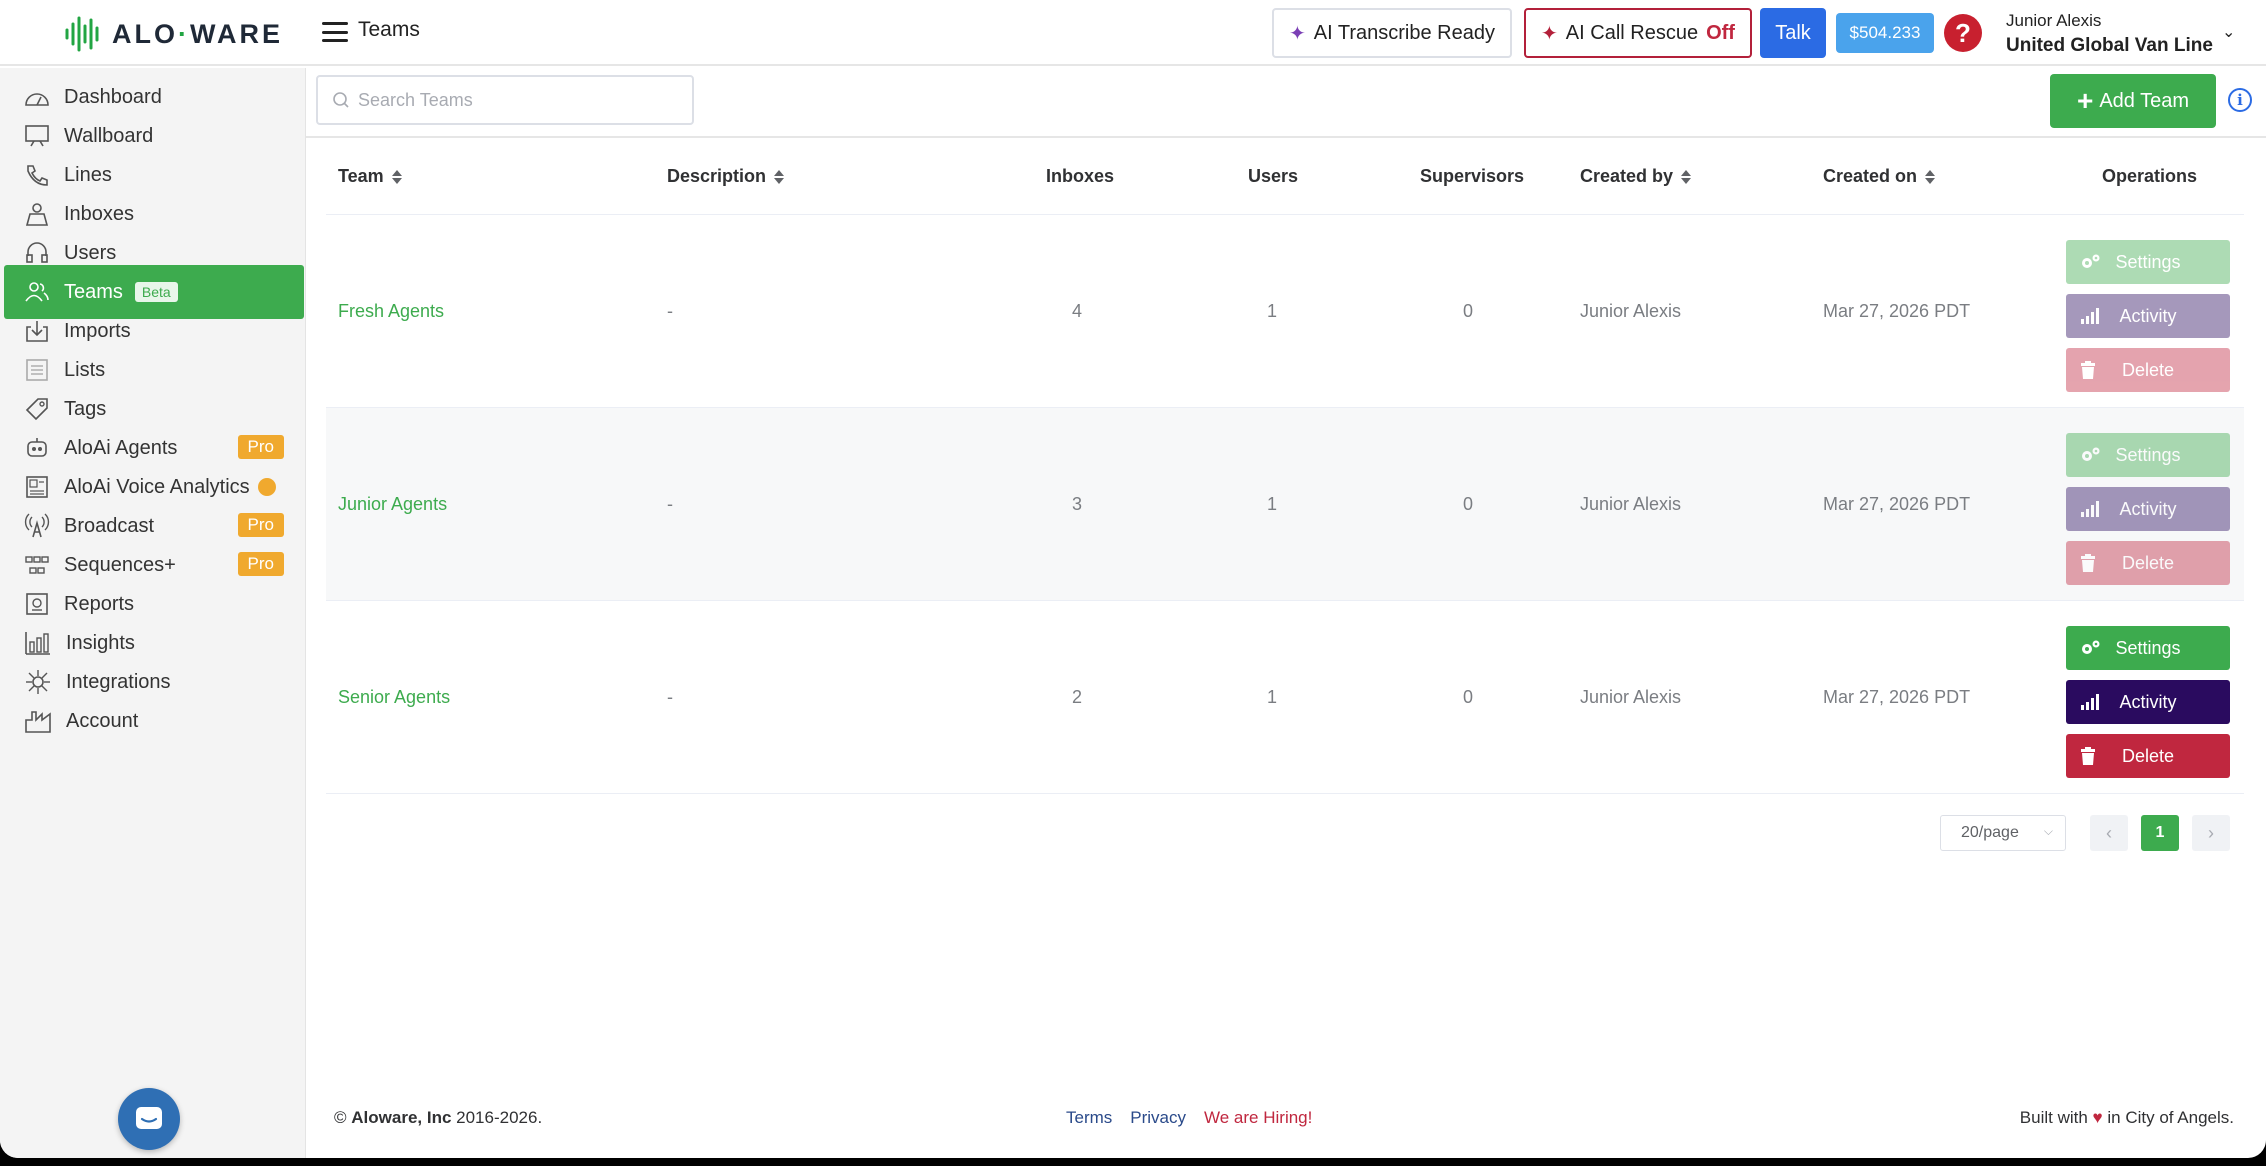 This screenshot has width=2266, height=1166. I want to click on aloware-logo: ALO·WARE, so click(173, 34).